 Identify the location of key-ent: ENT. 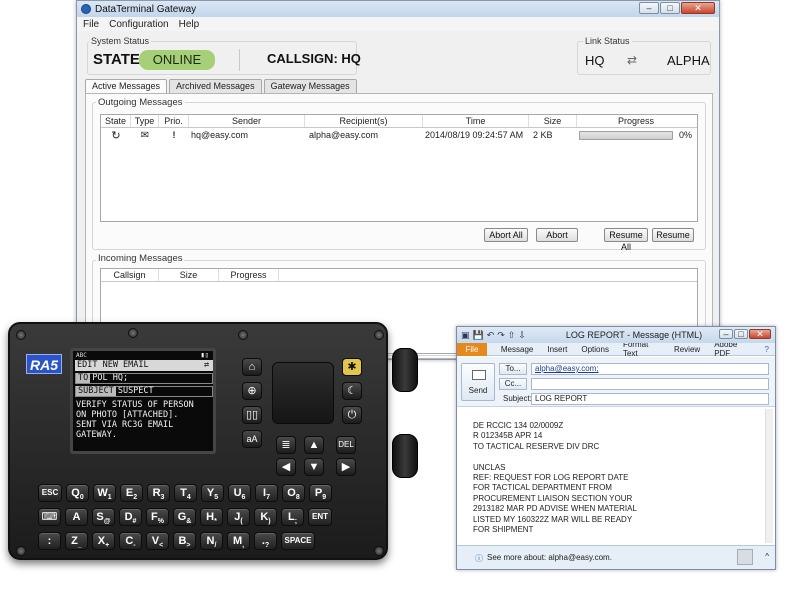
(320, 517).